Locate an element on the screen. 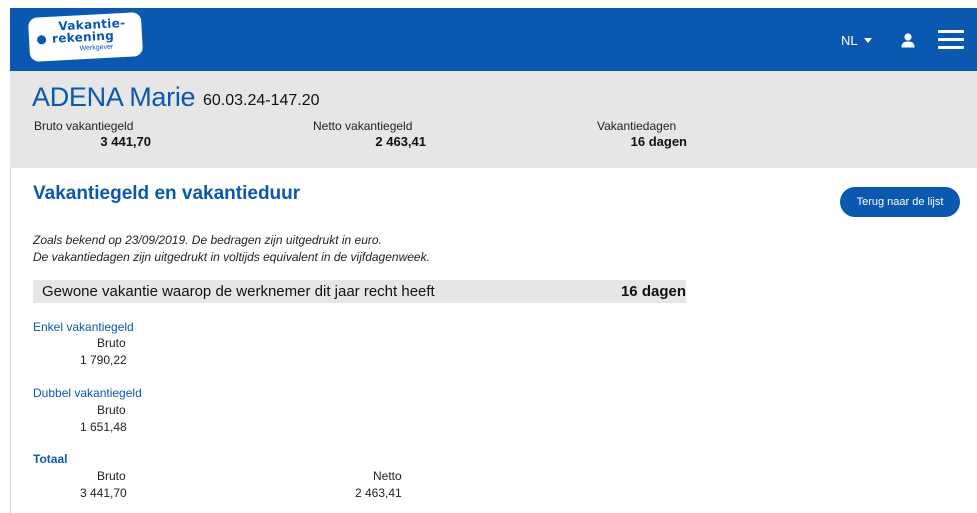  totaal-netto-value: 2 463,41 is located at coordinates (378, 493).